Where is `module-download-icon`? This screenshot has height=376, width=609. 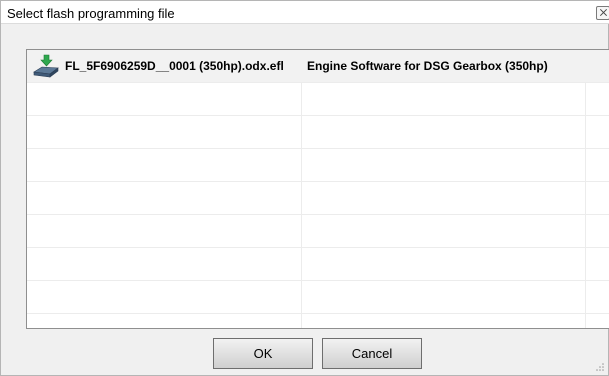
module-download-icon is located at coordinates (46, 66).